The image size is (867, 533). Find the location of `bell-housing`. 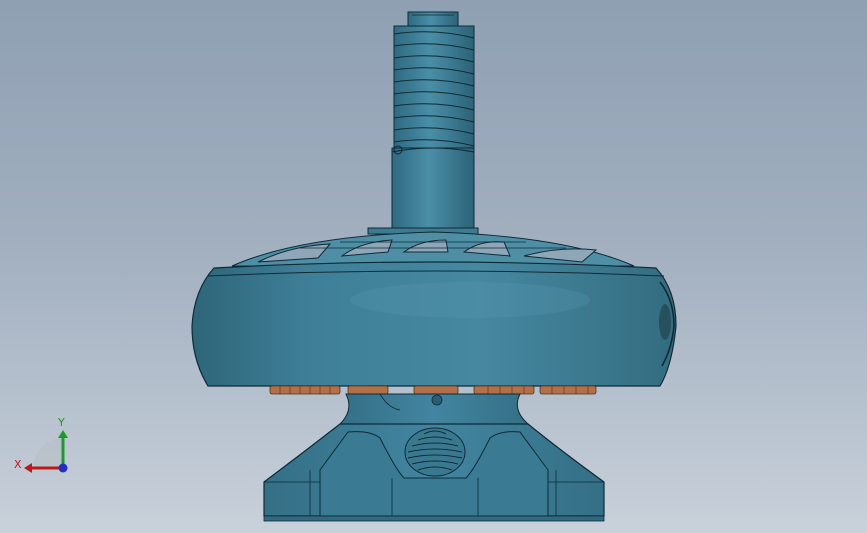

bell-housing is located at coordinates (434, 324).